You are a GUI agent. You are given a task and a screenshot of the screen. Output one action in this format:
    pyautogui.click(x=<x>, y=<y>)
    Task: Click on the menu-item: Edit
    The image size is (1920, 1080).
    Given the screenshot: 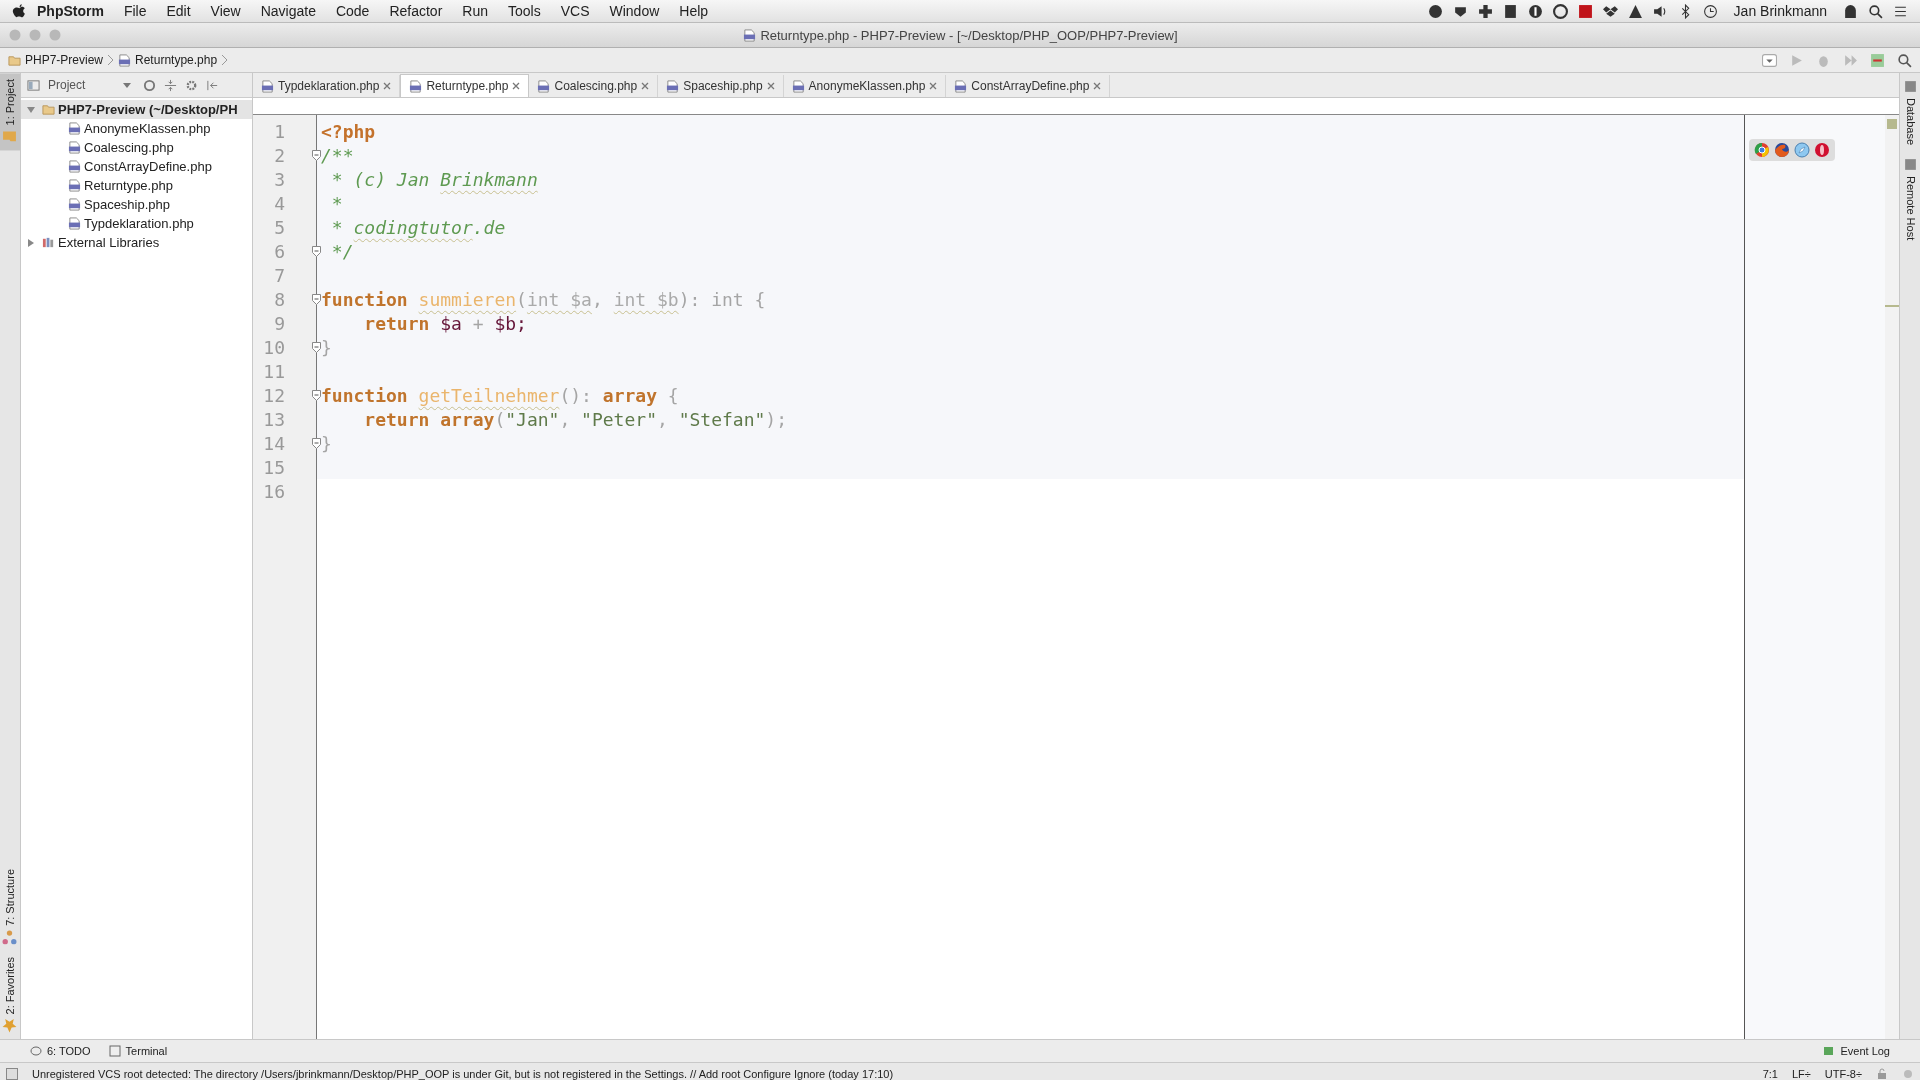 What is the action you would take?
    pyautogui.click(x=178, y=11)
    